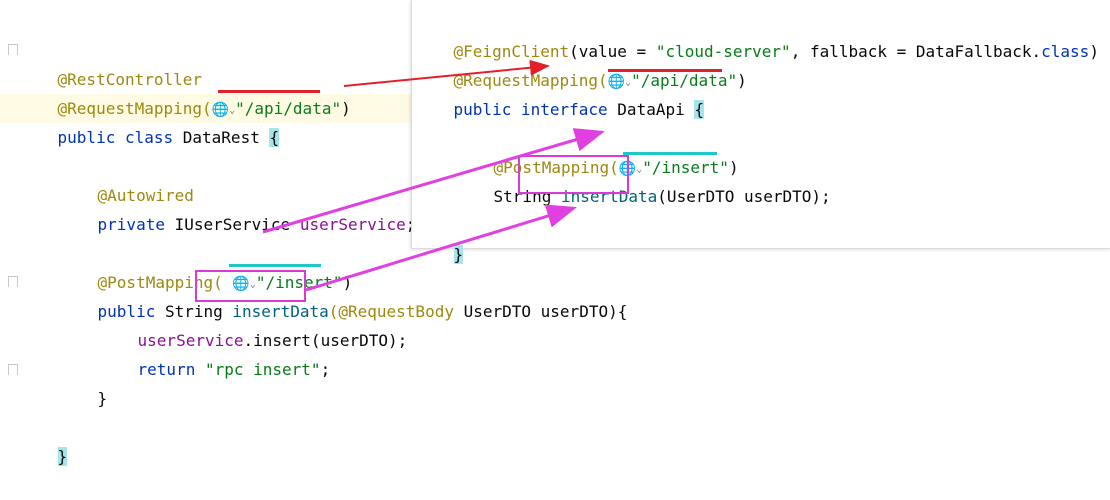 The width and height of the screenshot is (1110, 500). Describe the element at coordinates (446, 73) in the screenshot. I see `red-arrow` at that location.